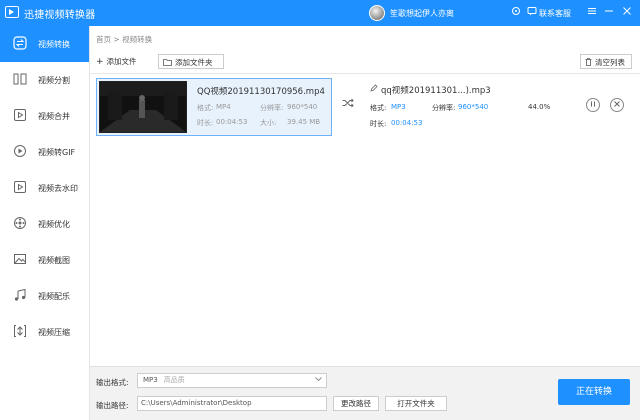 The image size is (640, 420). I want to click on sidebar-item-label: 视频合并, so click(54, 116).